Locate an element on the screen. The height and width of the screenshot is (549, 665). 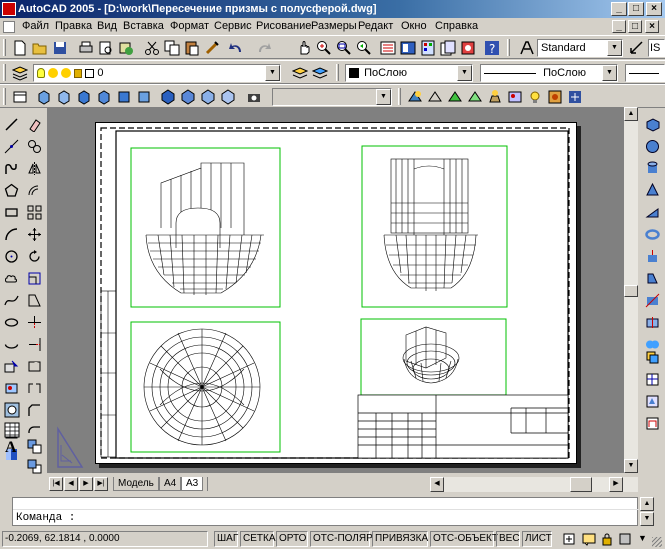
window-maximize-button: □ is located at coordinates (636, 9).